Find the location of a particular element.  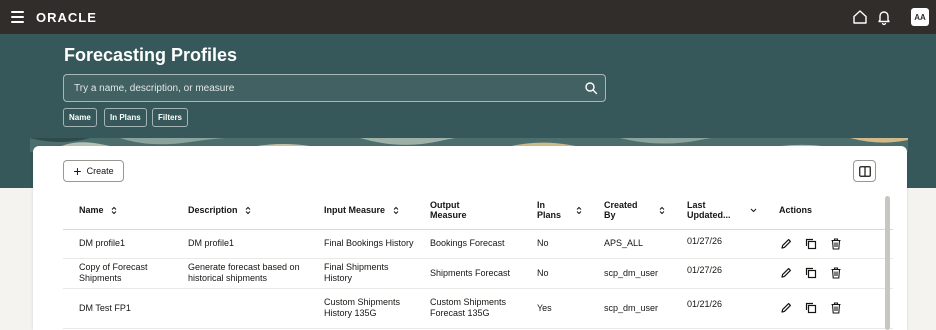

columns-icon is located at coordinates (865, 171).